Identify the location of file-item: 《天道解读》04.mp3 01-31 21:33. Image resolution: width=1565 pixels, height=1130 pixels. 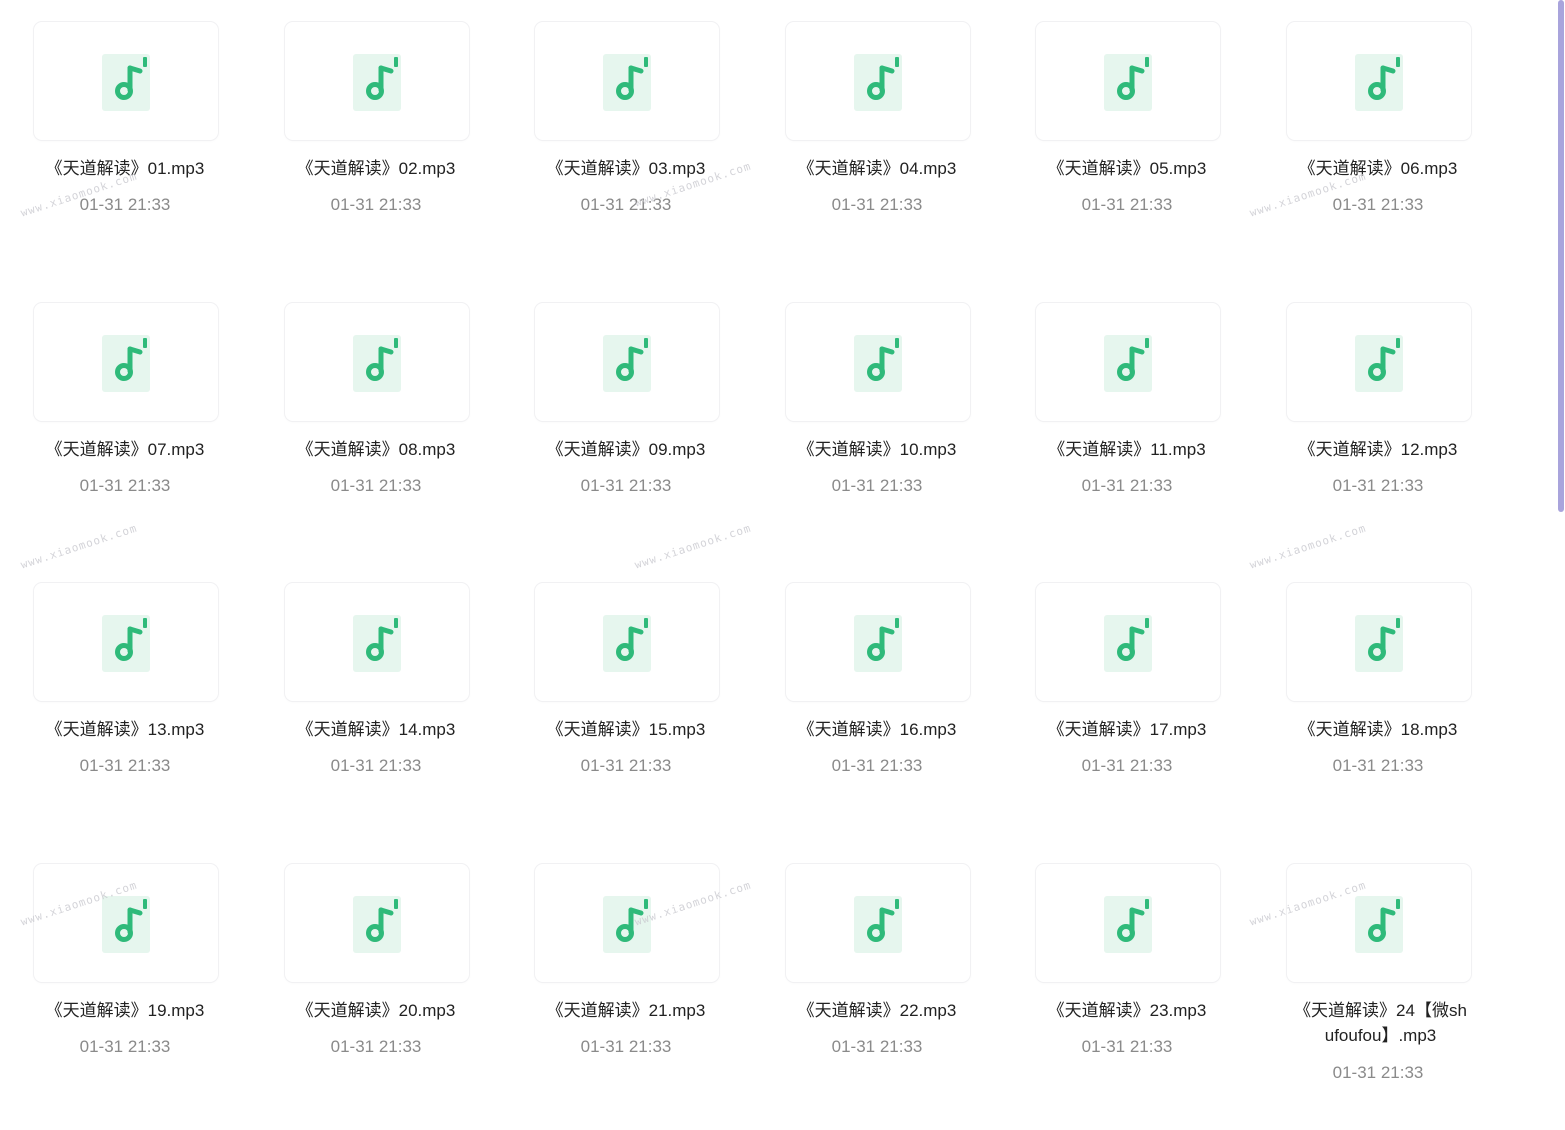
(877, 130).